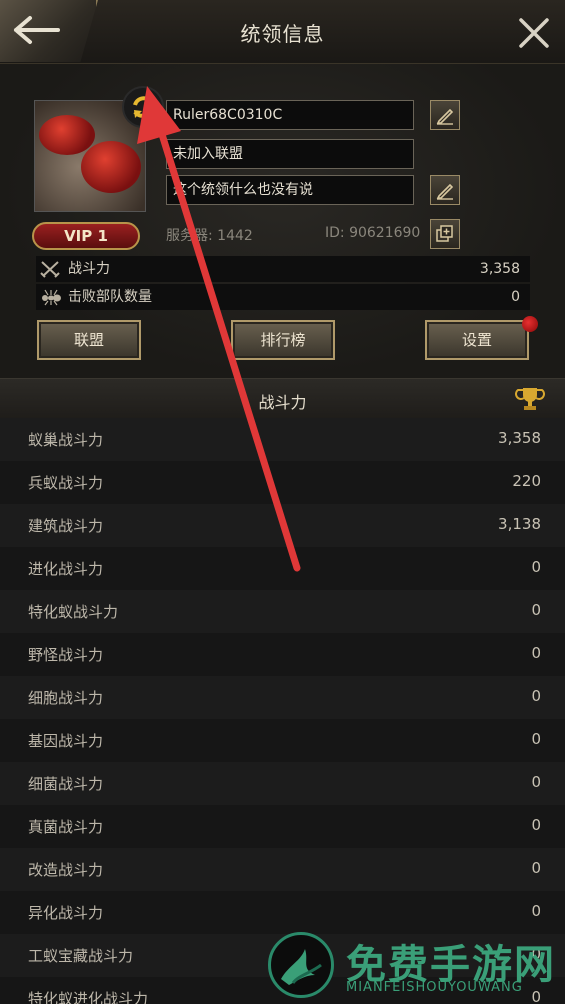 Image resolution: width=565 pixels, height=1004 pixels. I want to click on signature-field: 这个统领什么也没有说, so click(290, 190).